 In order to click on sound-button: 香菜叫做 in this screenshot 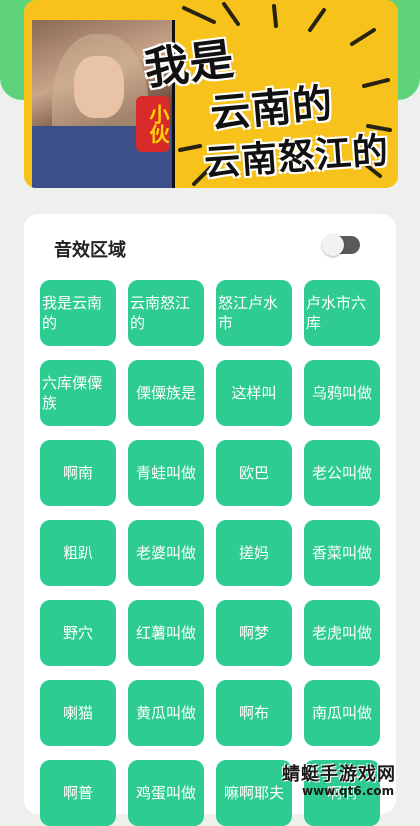, I will do `click(342, 553)`.